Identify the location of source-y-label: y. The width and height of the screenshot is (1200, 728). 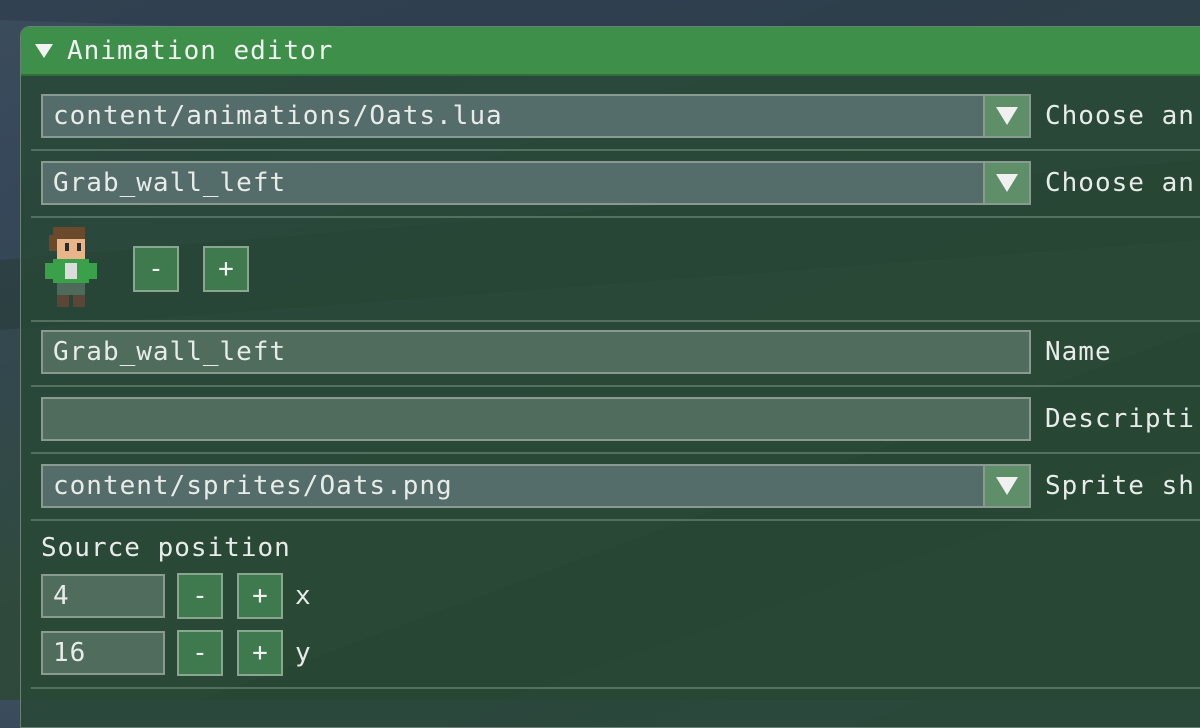
(303, 653).